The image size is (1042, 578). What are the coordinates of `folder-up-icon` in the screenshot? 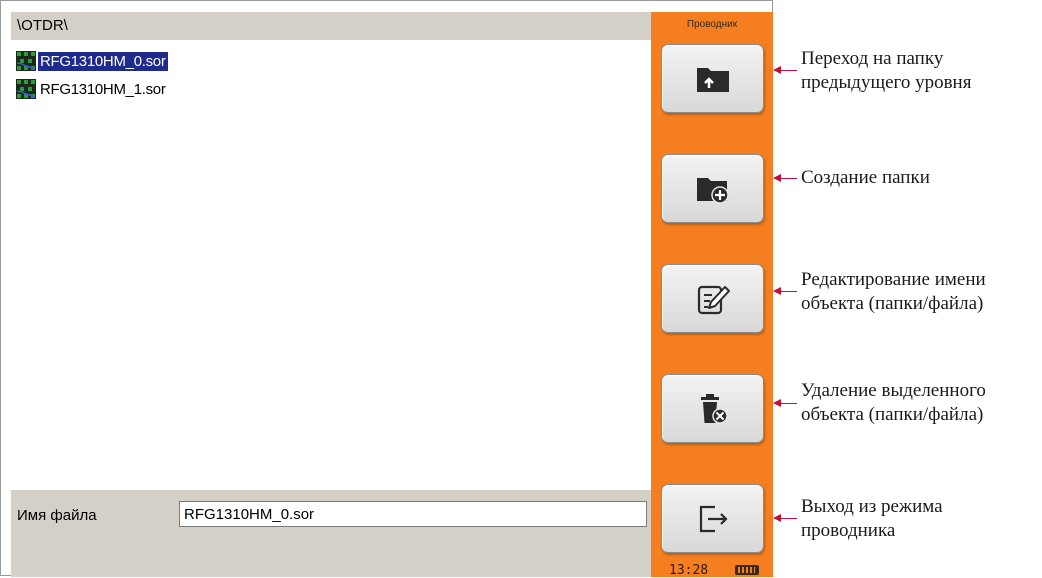 It's located at (712, 79).